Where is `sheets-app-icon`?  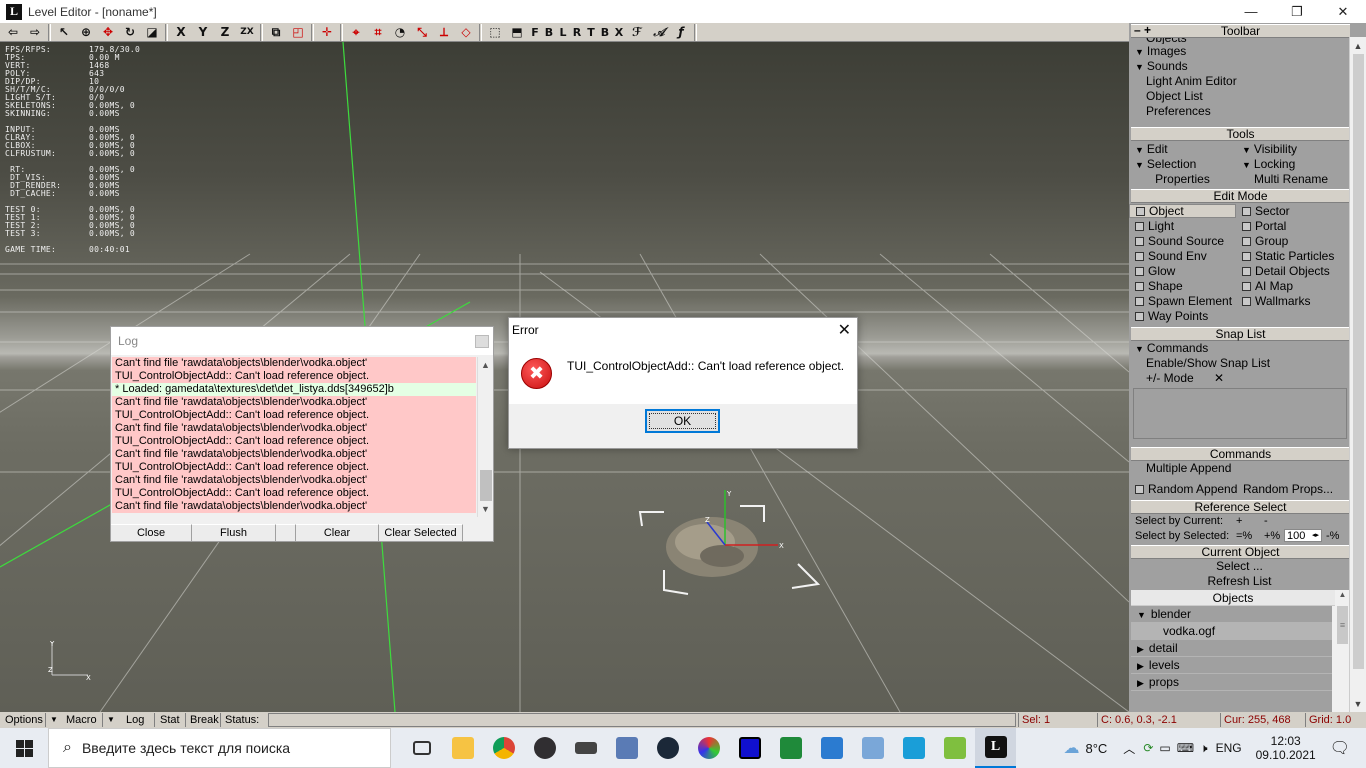 sheets-app-icon is located at coordinates (790, 748).